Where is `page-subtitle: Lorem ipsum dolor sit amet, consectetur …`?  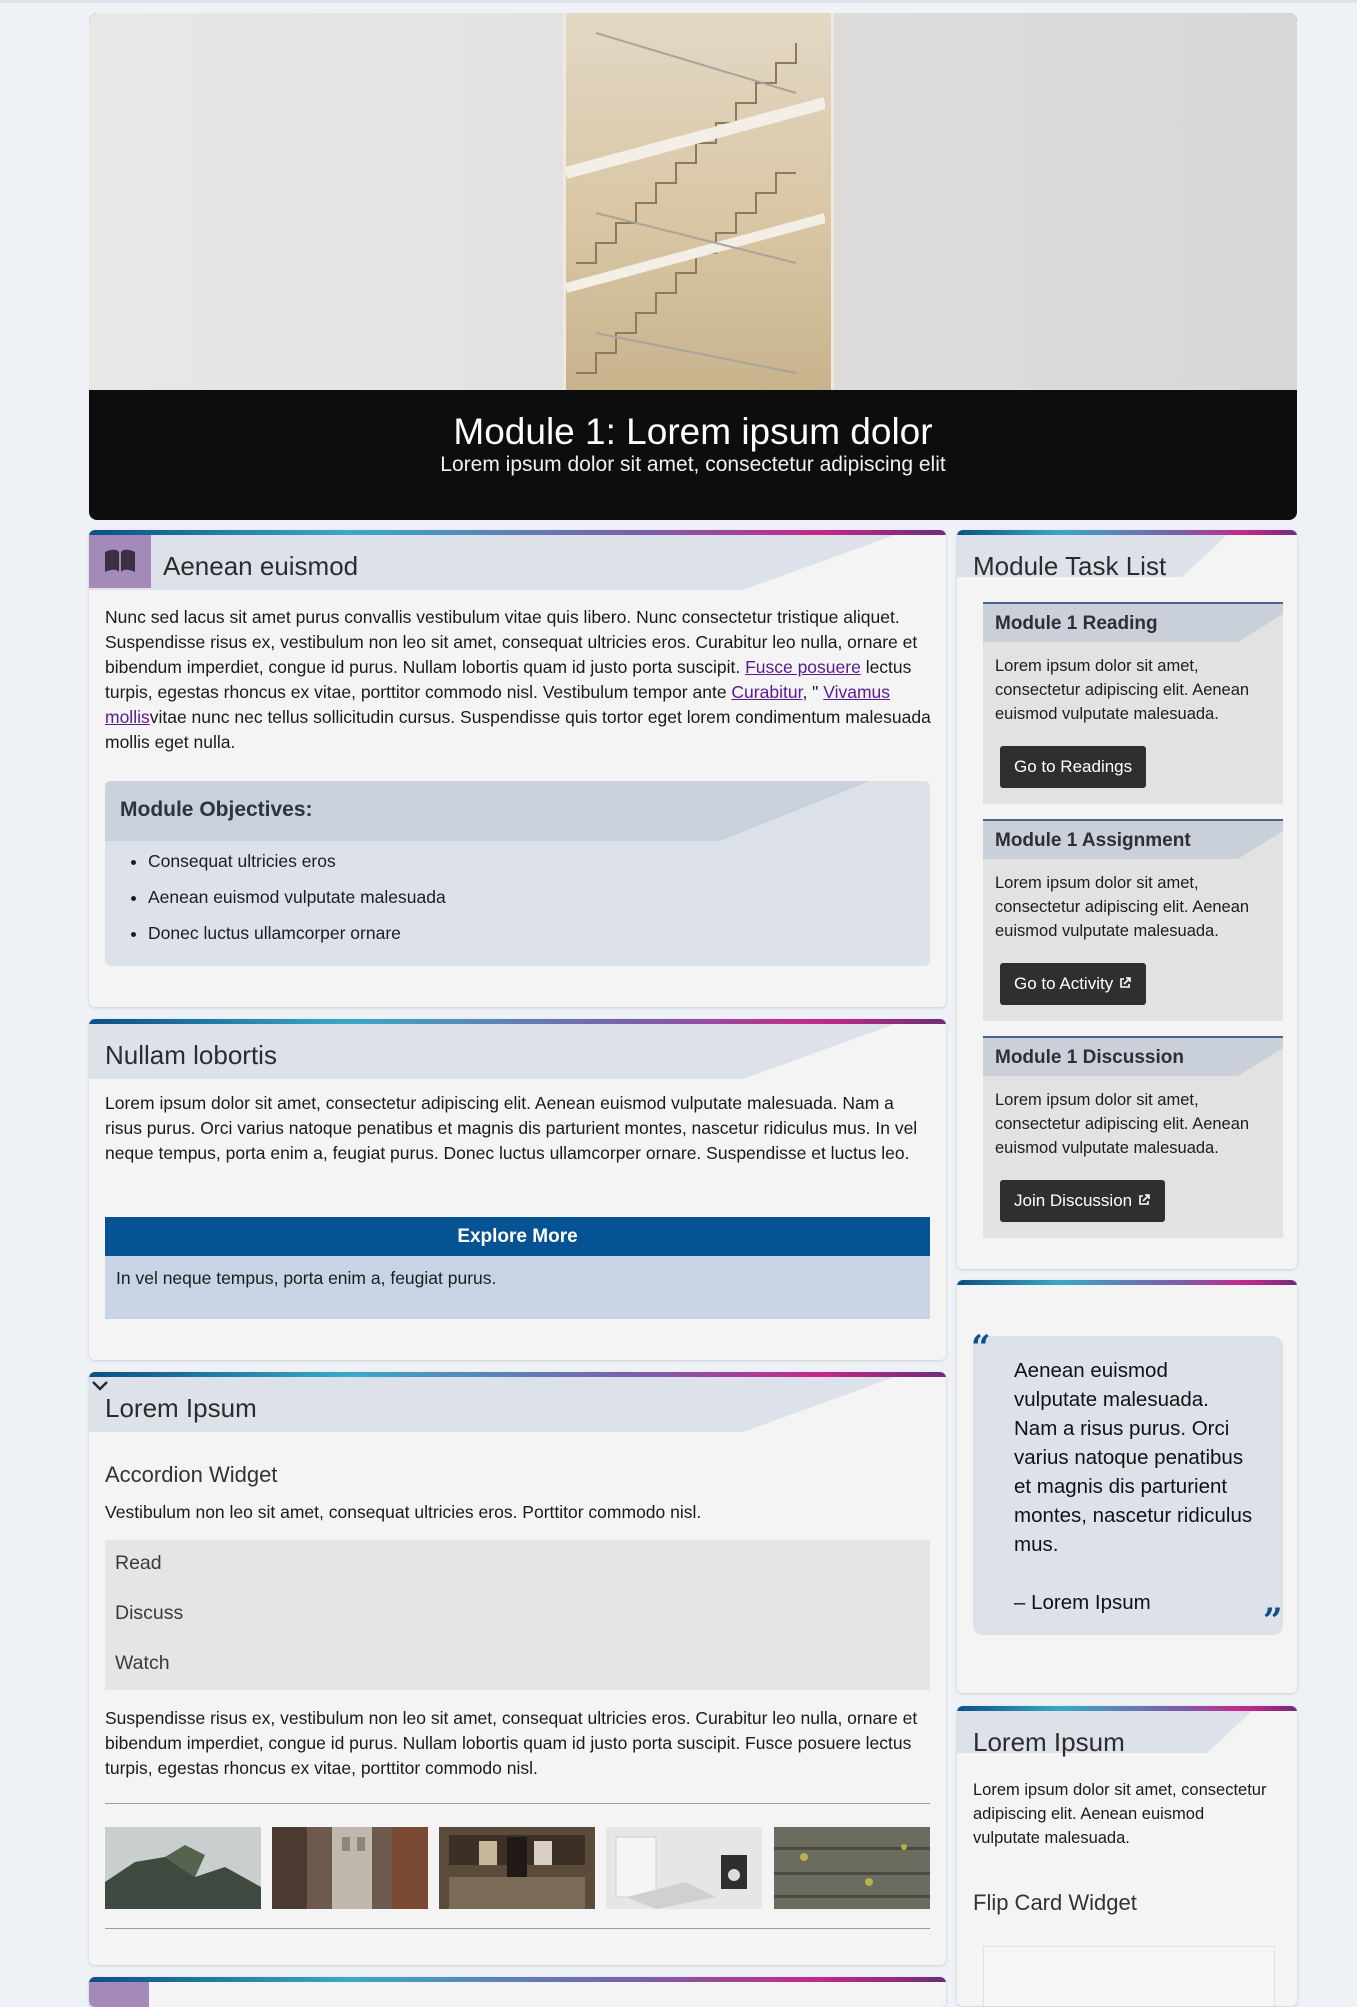 page-subtitle: Lorem ipsum dolor sit amet, consectetur … is located at coordinates (693, 464).